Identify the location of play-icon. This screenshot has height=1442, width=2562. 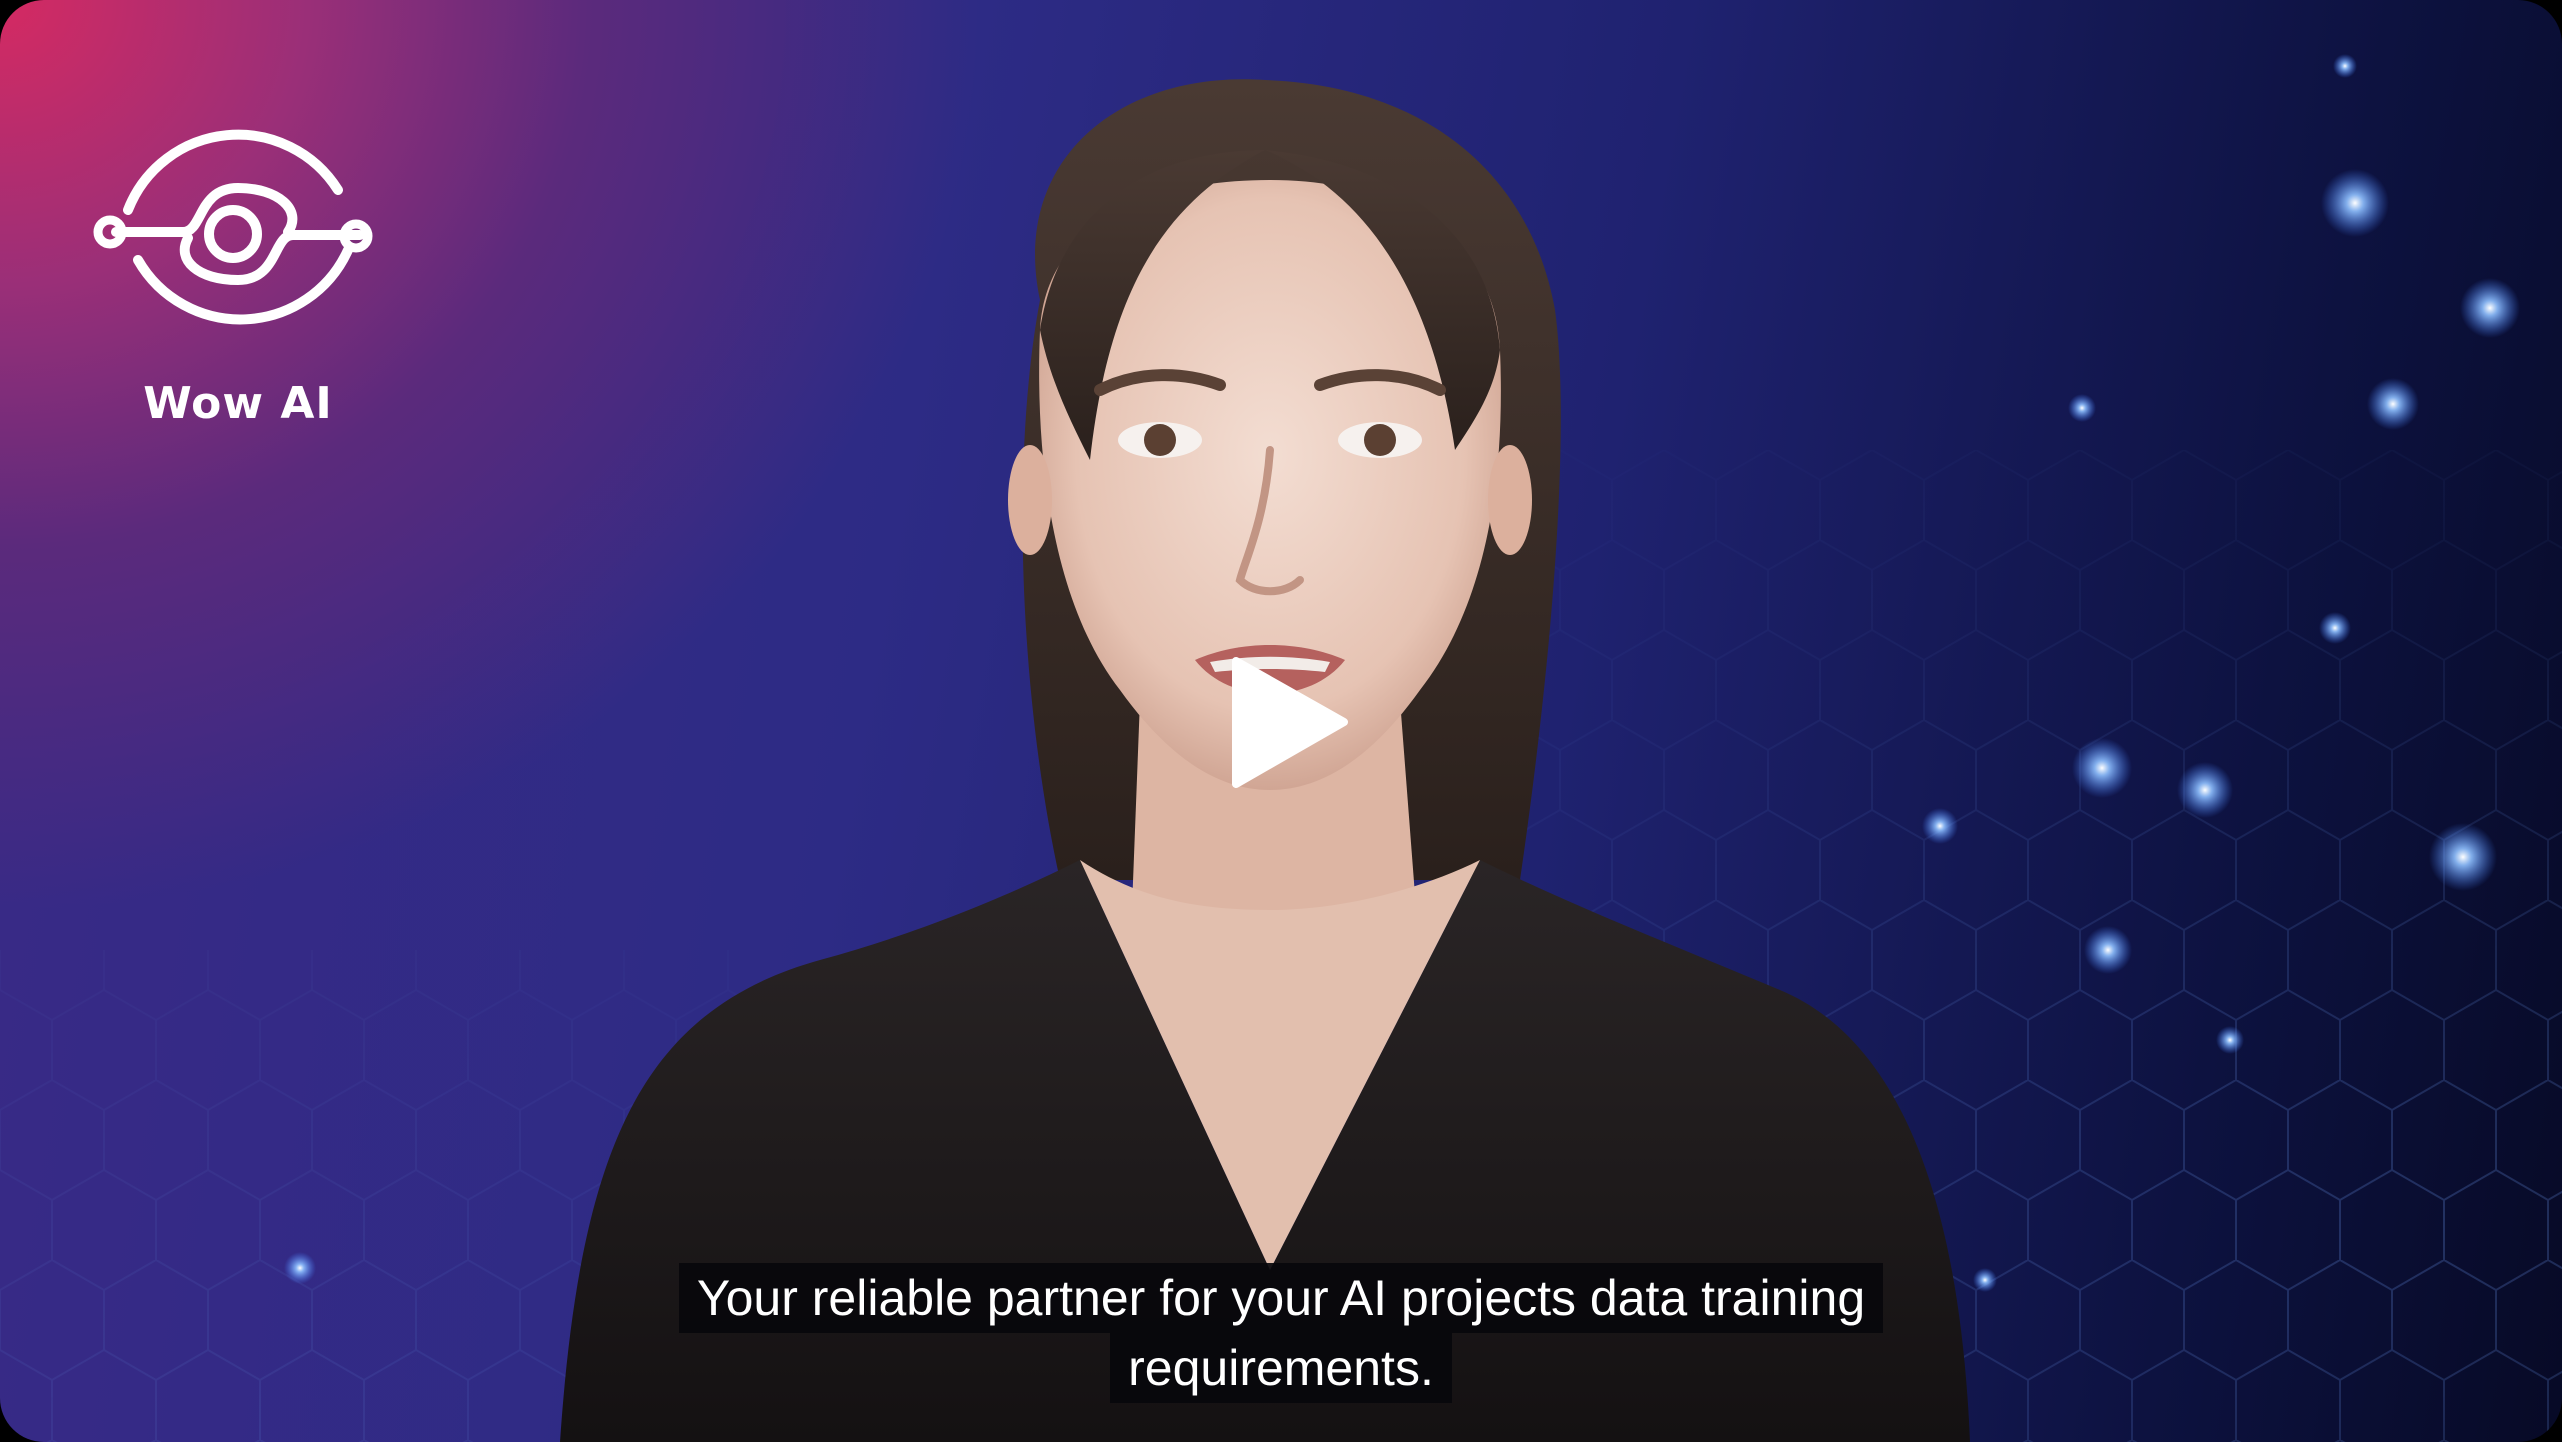
(1290, 722).